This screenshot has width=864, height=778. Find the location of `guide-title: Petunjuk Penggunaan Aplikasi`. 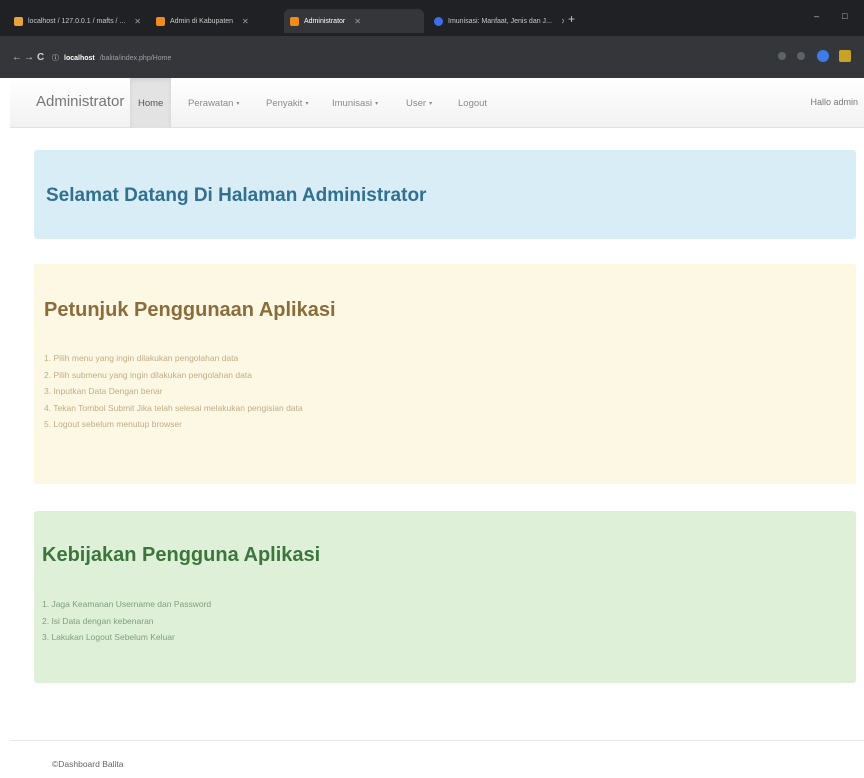

guide-title: Petunjuk Penggunaan Aplikasi is located at coordinates (190, 310).